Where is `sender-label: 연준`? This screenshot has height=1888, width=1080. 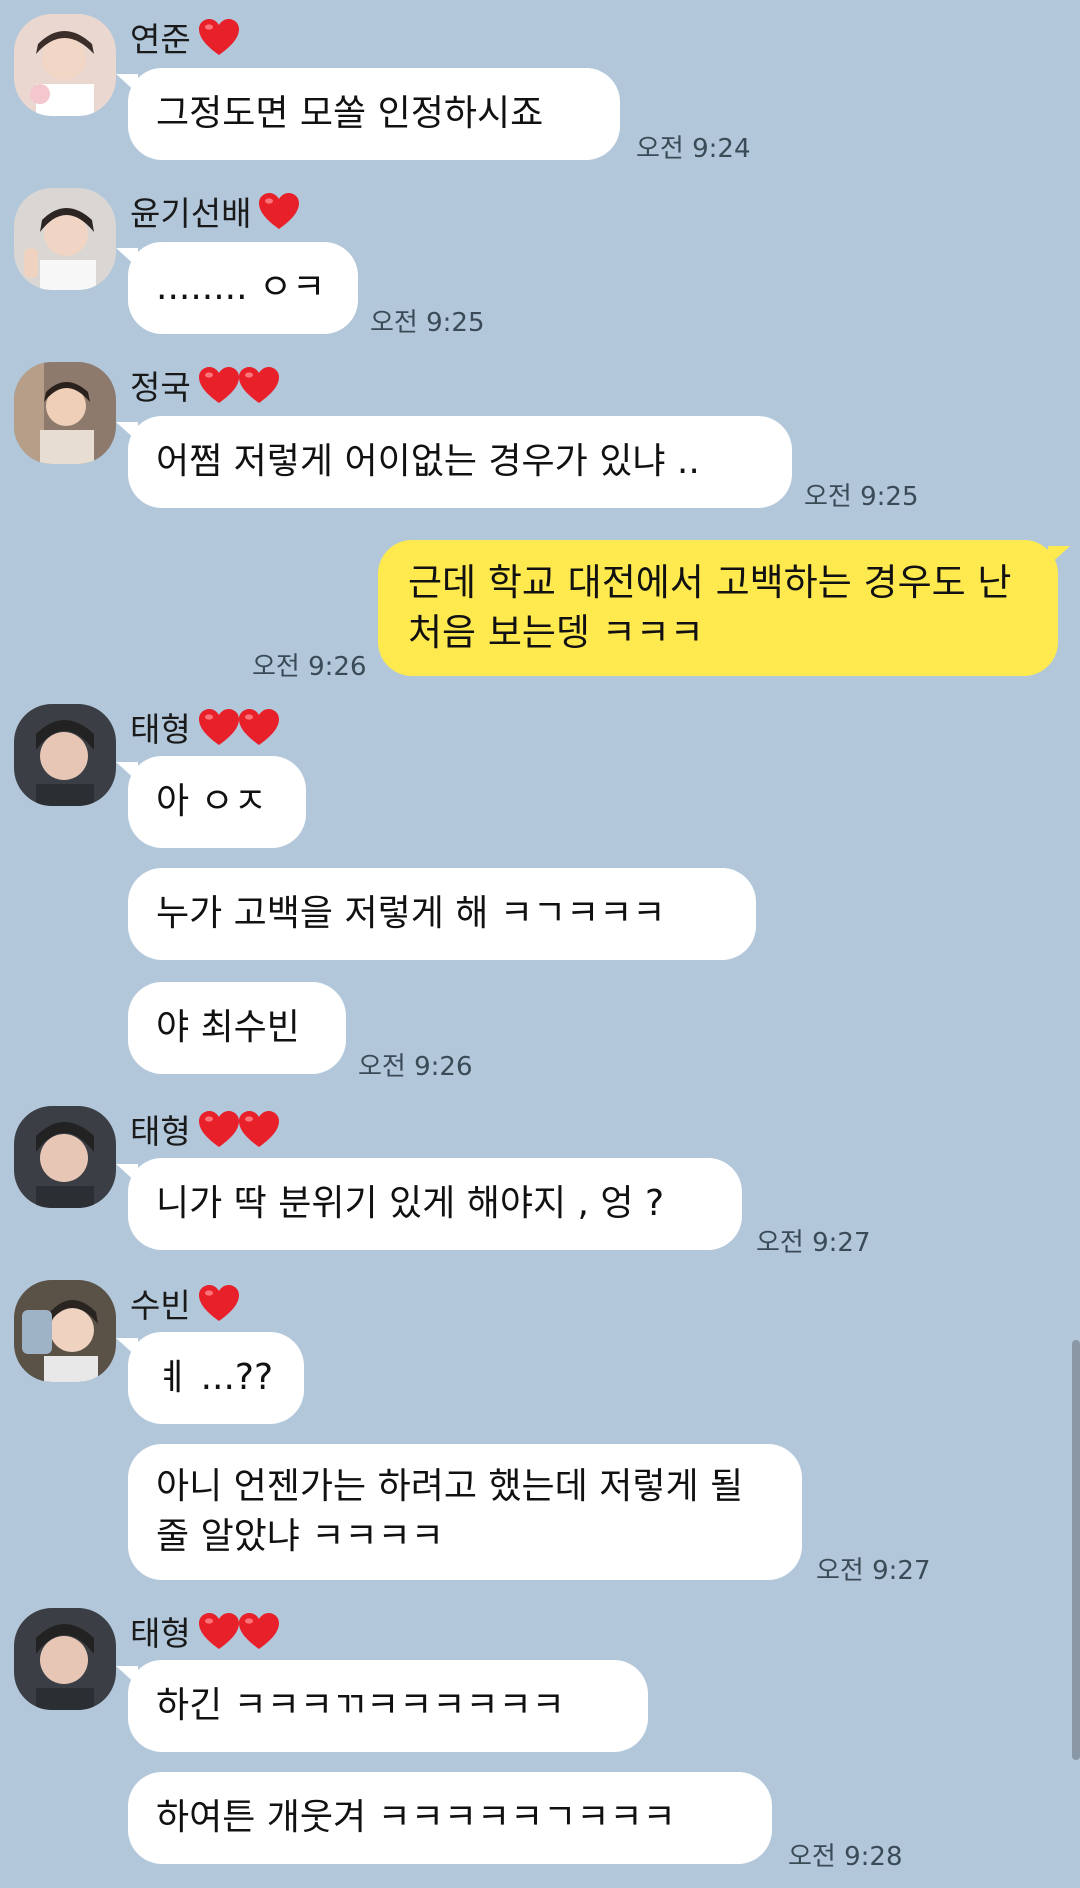
sender-label: 연준 is located at coordinates (160, 39).